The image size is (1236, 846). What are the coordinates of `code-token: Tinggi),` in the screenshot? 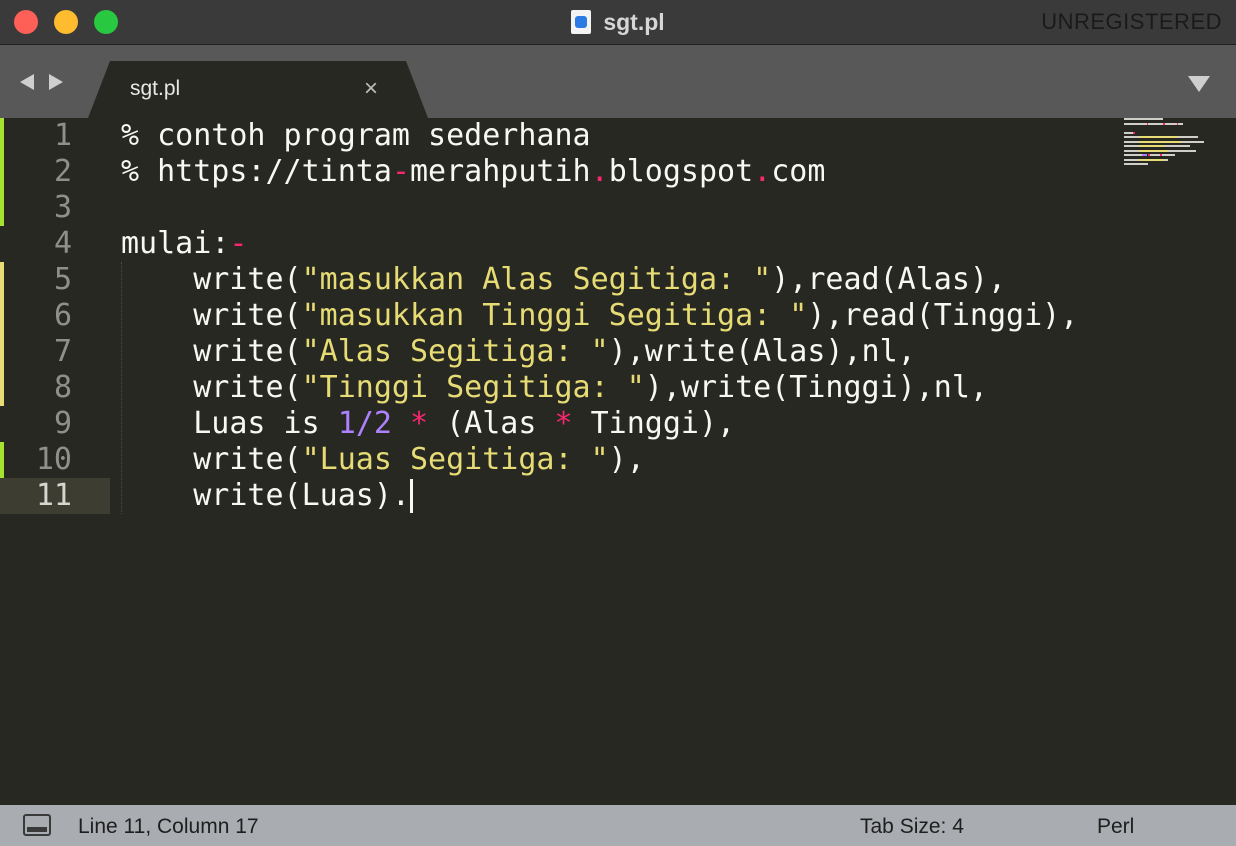 It's located at (654, 423).